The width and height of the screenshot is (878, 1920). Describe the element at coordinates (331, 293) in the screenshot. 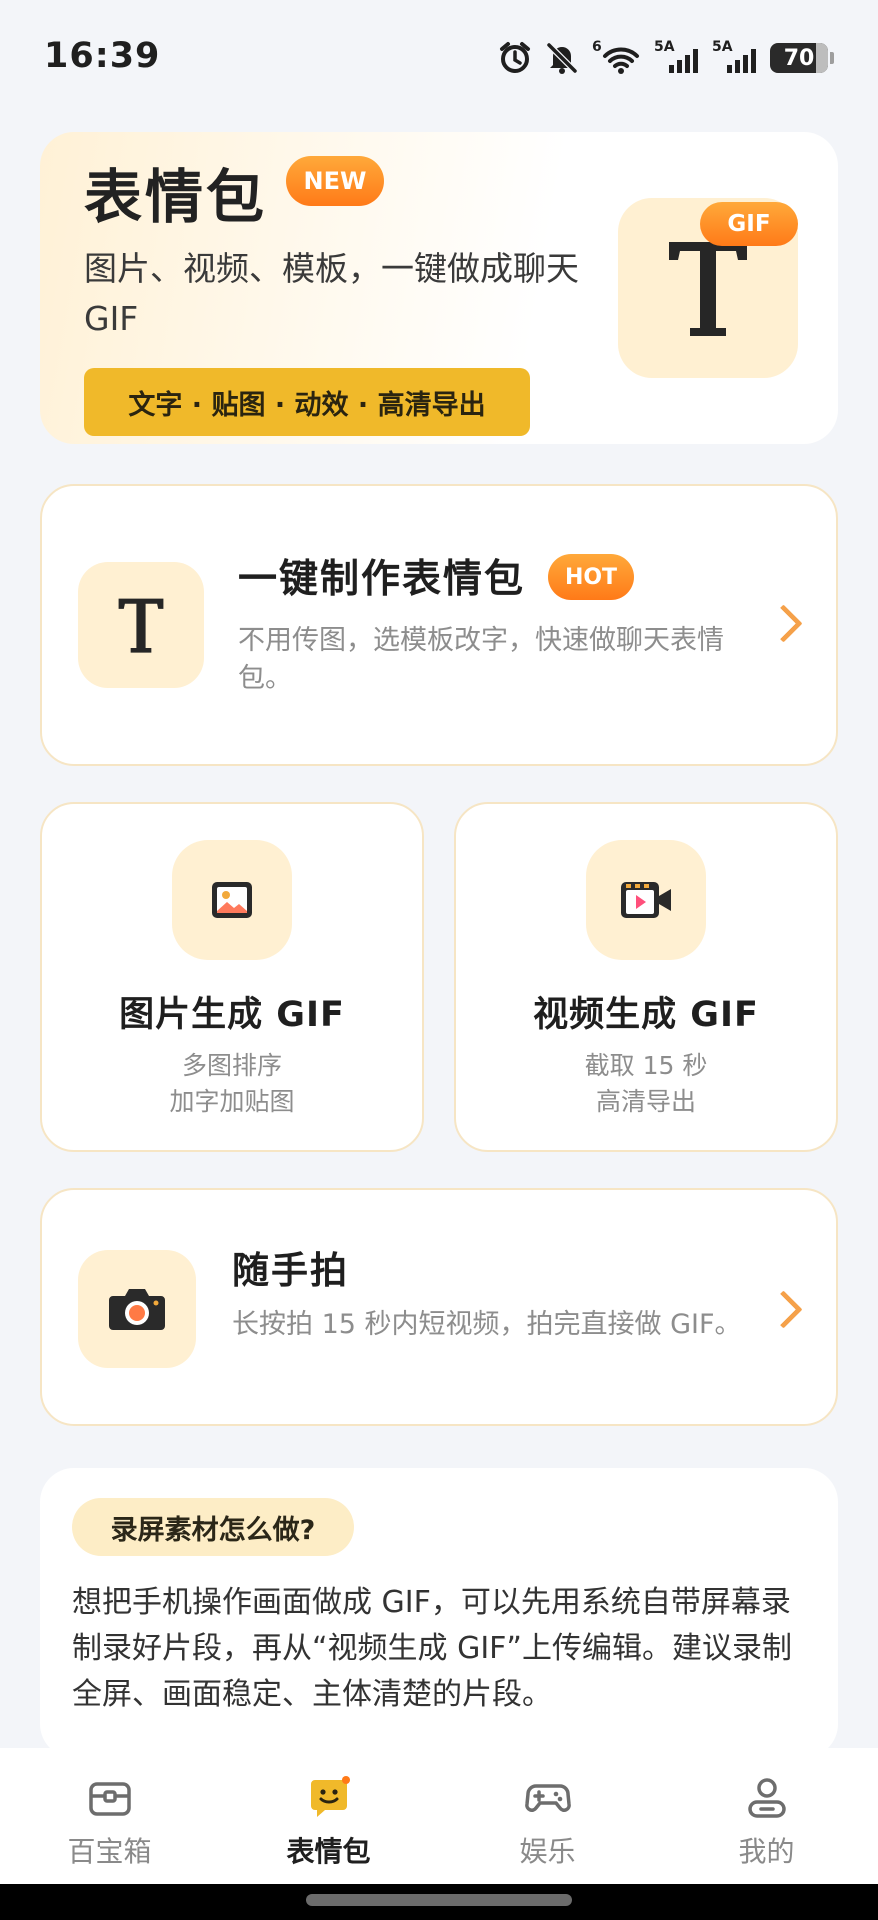

I see `hero-description: 图片、视频、模板，一键做成聊天 GIF` at that location.